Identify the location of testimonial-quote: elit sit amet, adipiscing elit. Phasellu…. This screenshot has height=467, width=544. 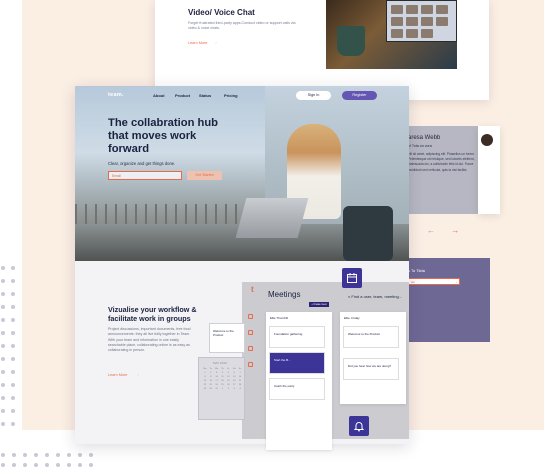
(441, 162).